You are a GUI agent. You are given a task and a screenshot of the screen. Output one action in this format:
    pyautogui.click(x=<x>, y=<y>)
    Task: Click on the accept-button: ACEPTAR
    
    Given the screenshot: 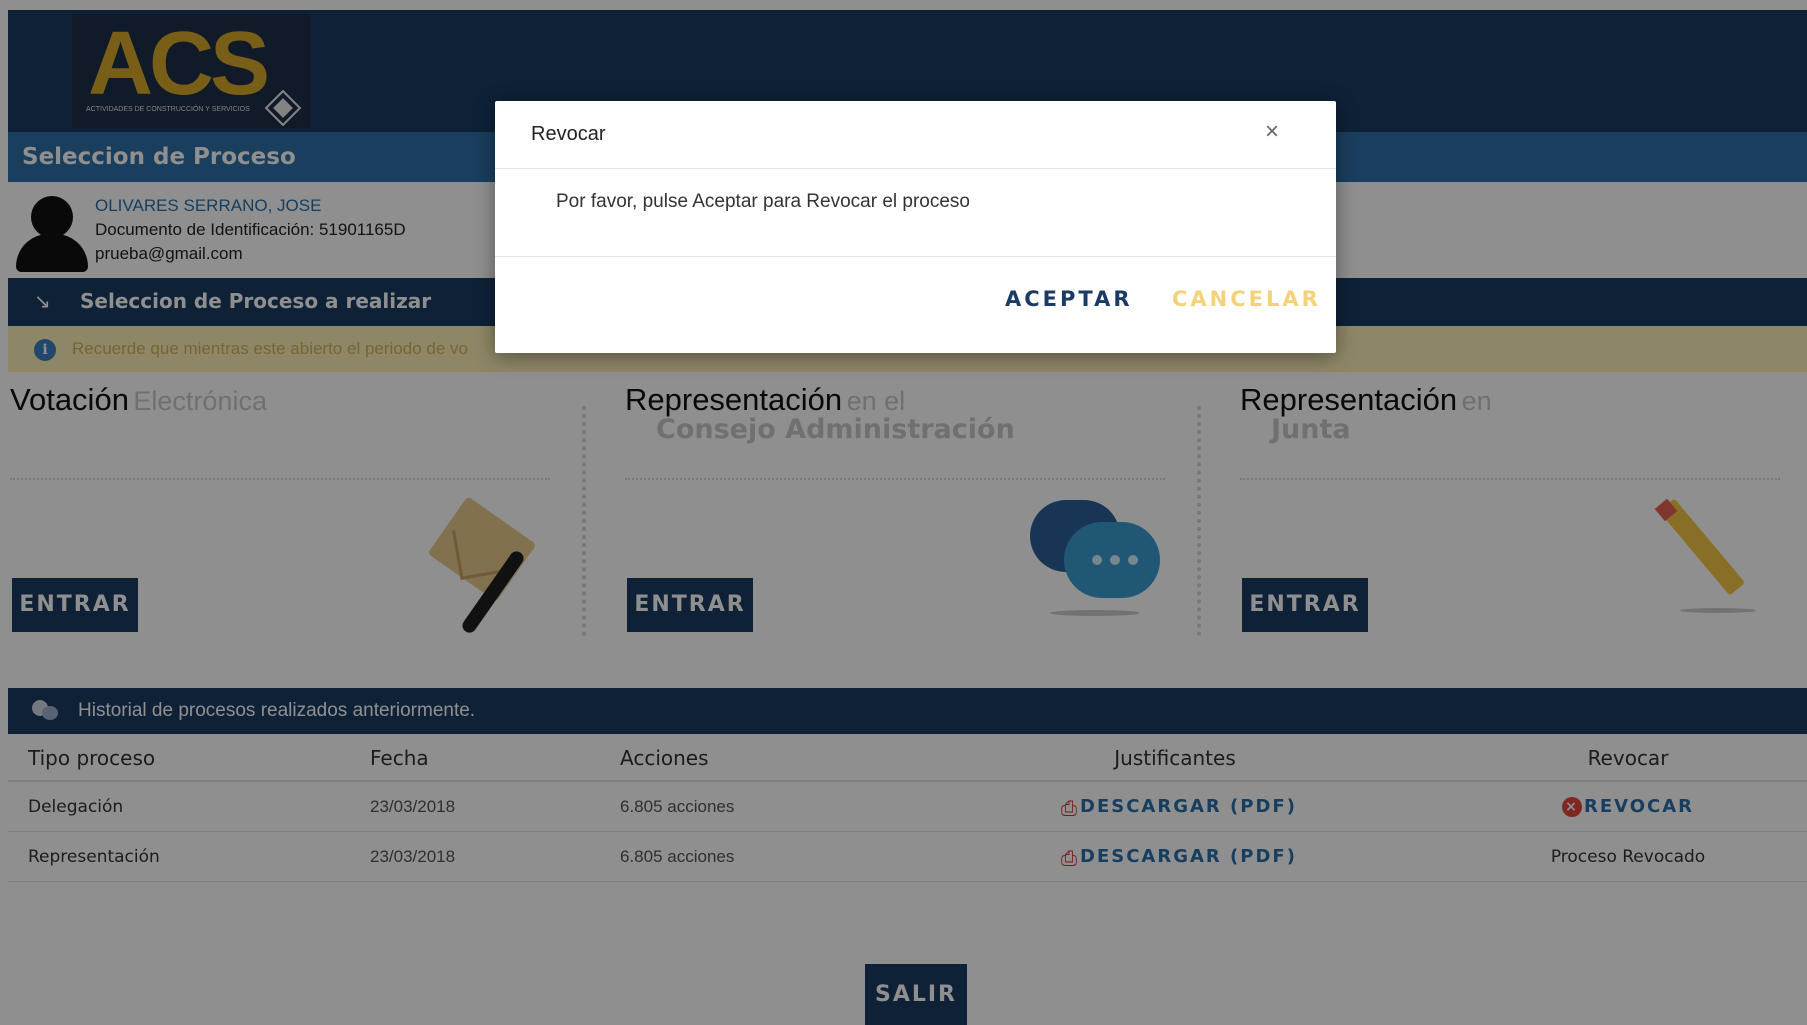 What is the action you would take?
    pyautogui.click(x=1069, y=299)
    